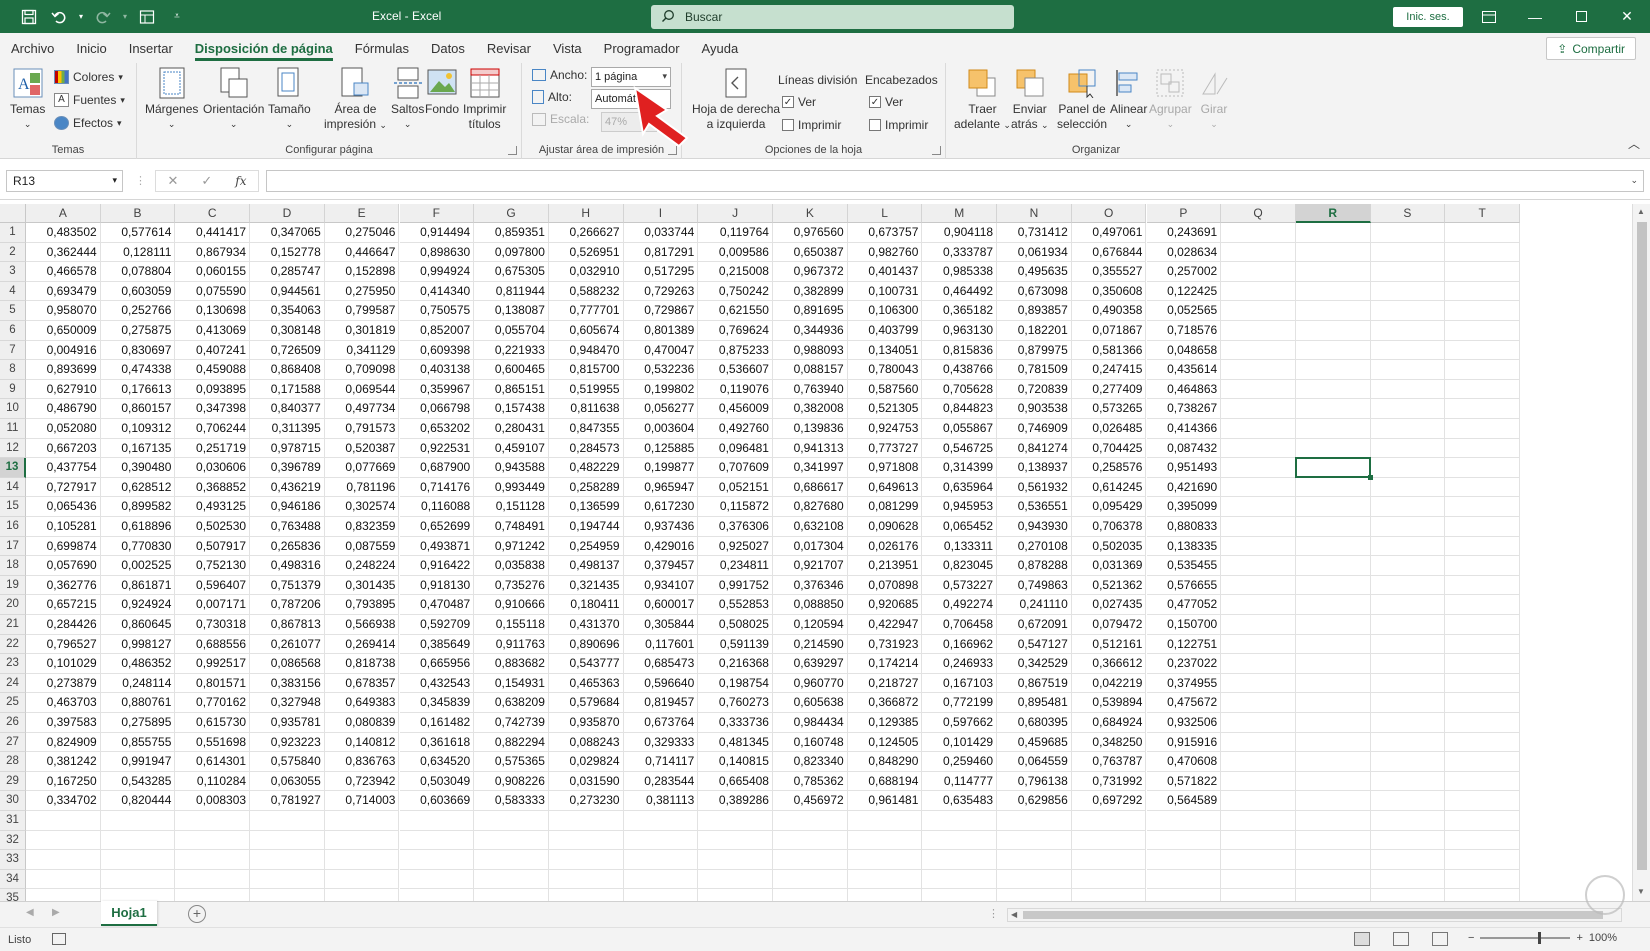 The image size is (1650, 951). Describe the element at coordinates (1184, 331) in the screenshot. I see `table-cell: 0,718576` at that location.